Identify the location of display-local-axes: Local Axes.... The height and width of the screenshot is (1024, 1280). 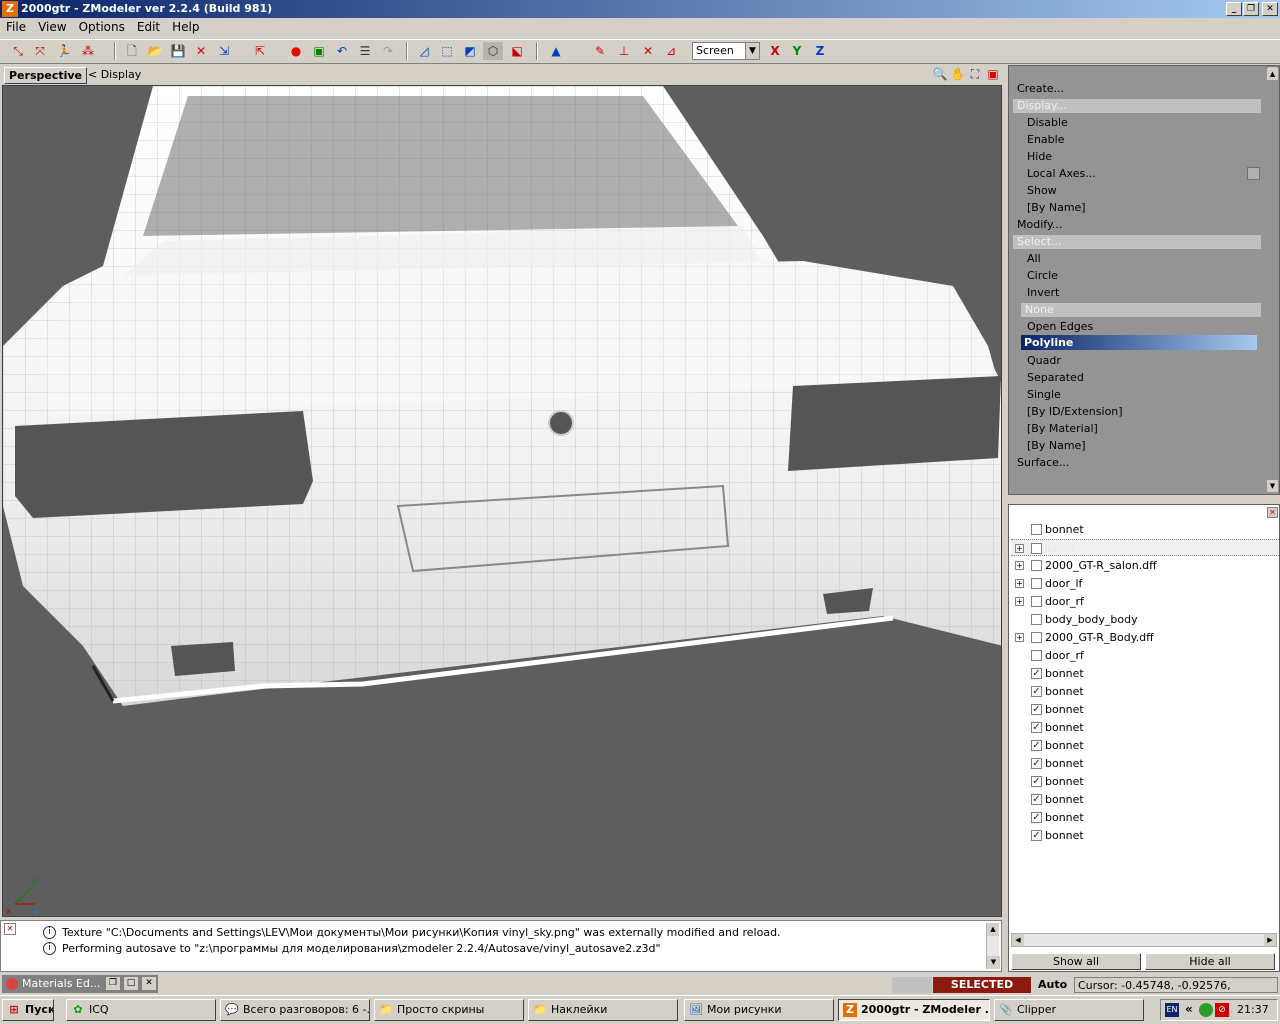
(1061, 173).